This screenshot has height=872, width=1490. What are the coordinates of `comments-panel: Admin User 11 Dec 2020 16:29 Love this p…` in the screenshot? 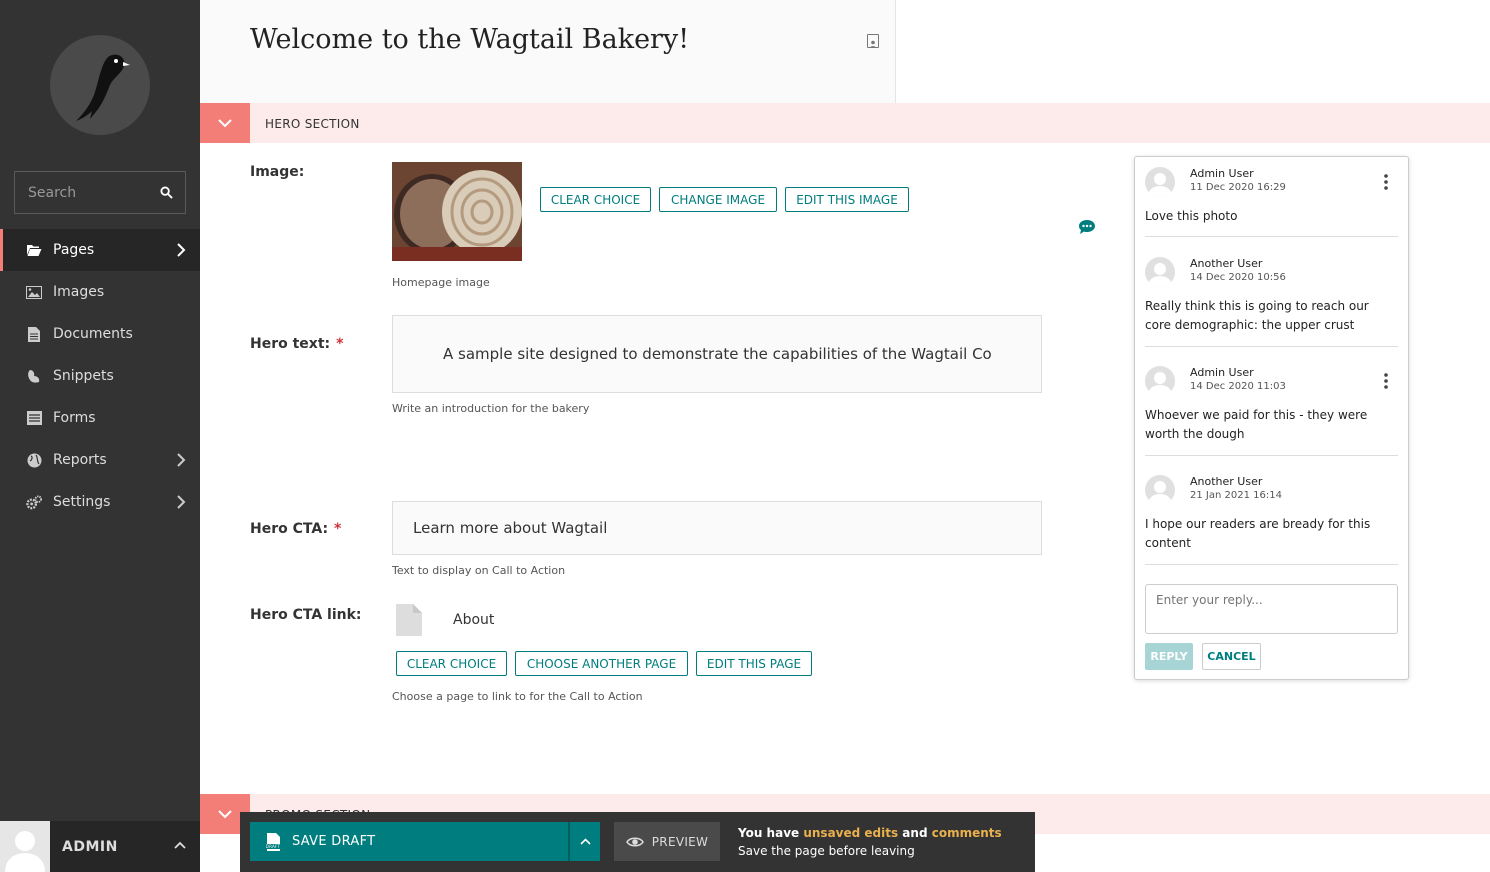 It's located at (1271, 418).